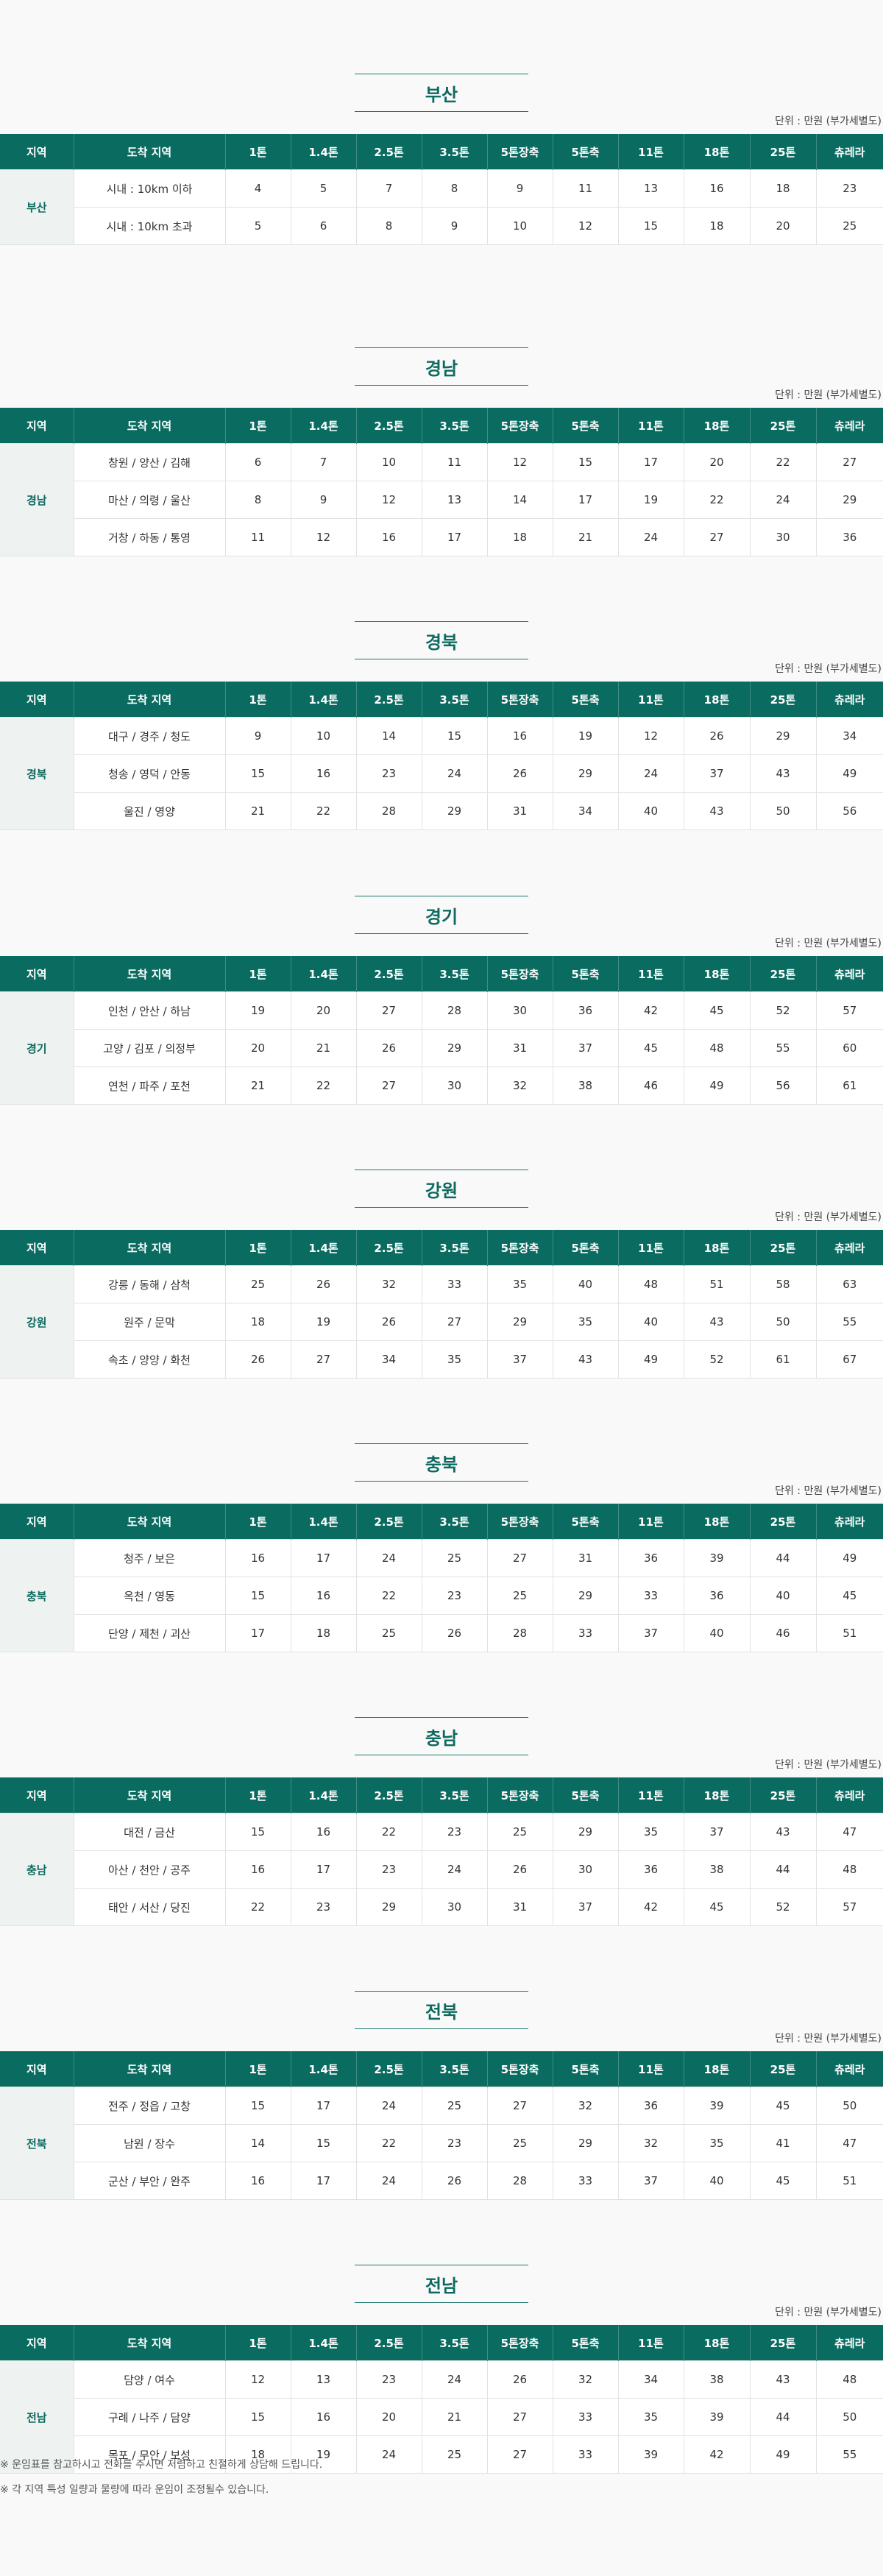 This screenshot has width=883, height=2576. What do you see at coordinates (455, 1558) in the screenshot?
I see `rate-cell: 25` at bounding box center [455, 1558].